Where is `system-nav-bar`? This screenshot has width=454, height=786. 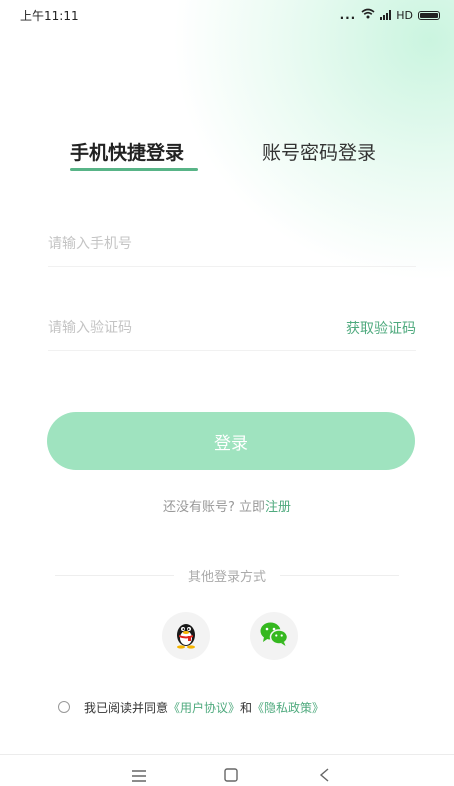 system-nav-bar is located at coordinates (227, 768).